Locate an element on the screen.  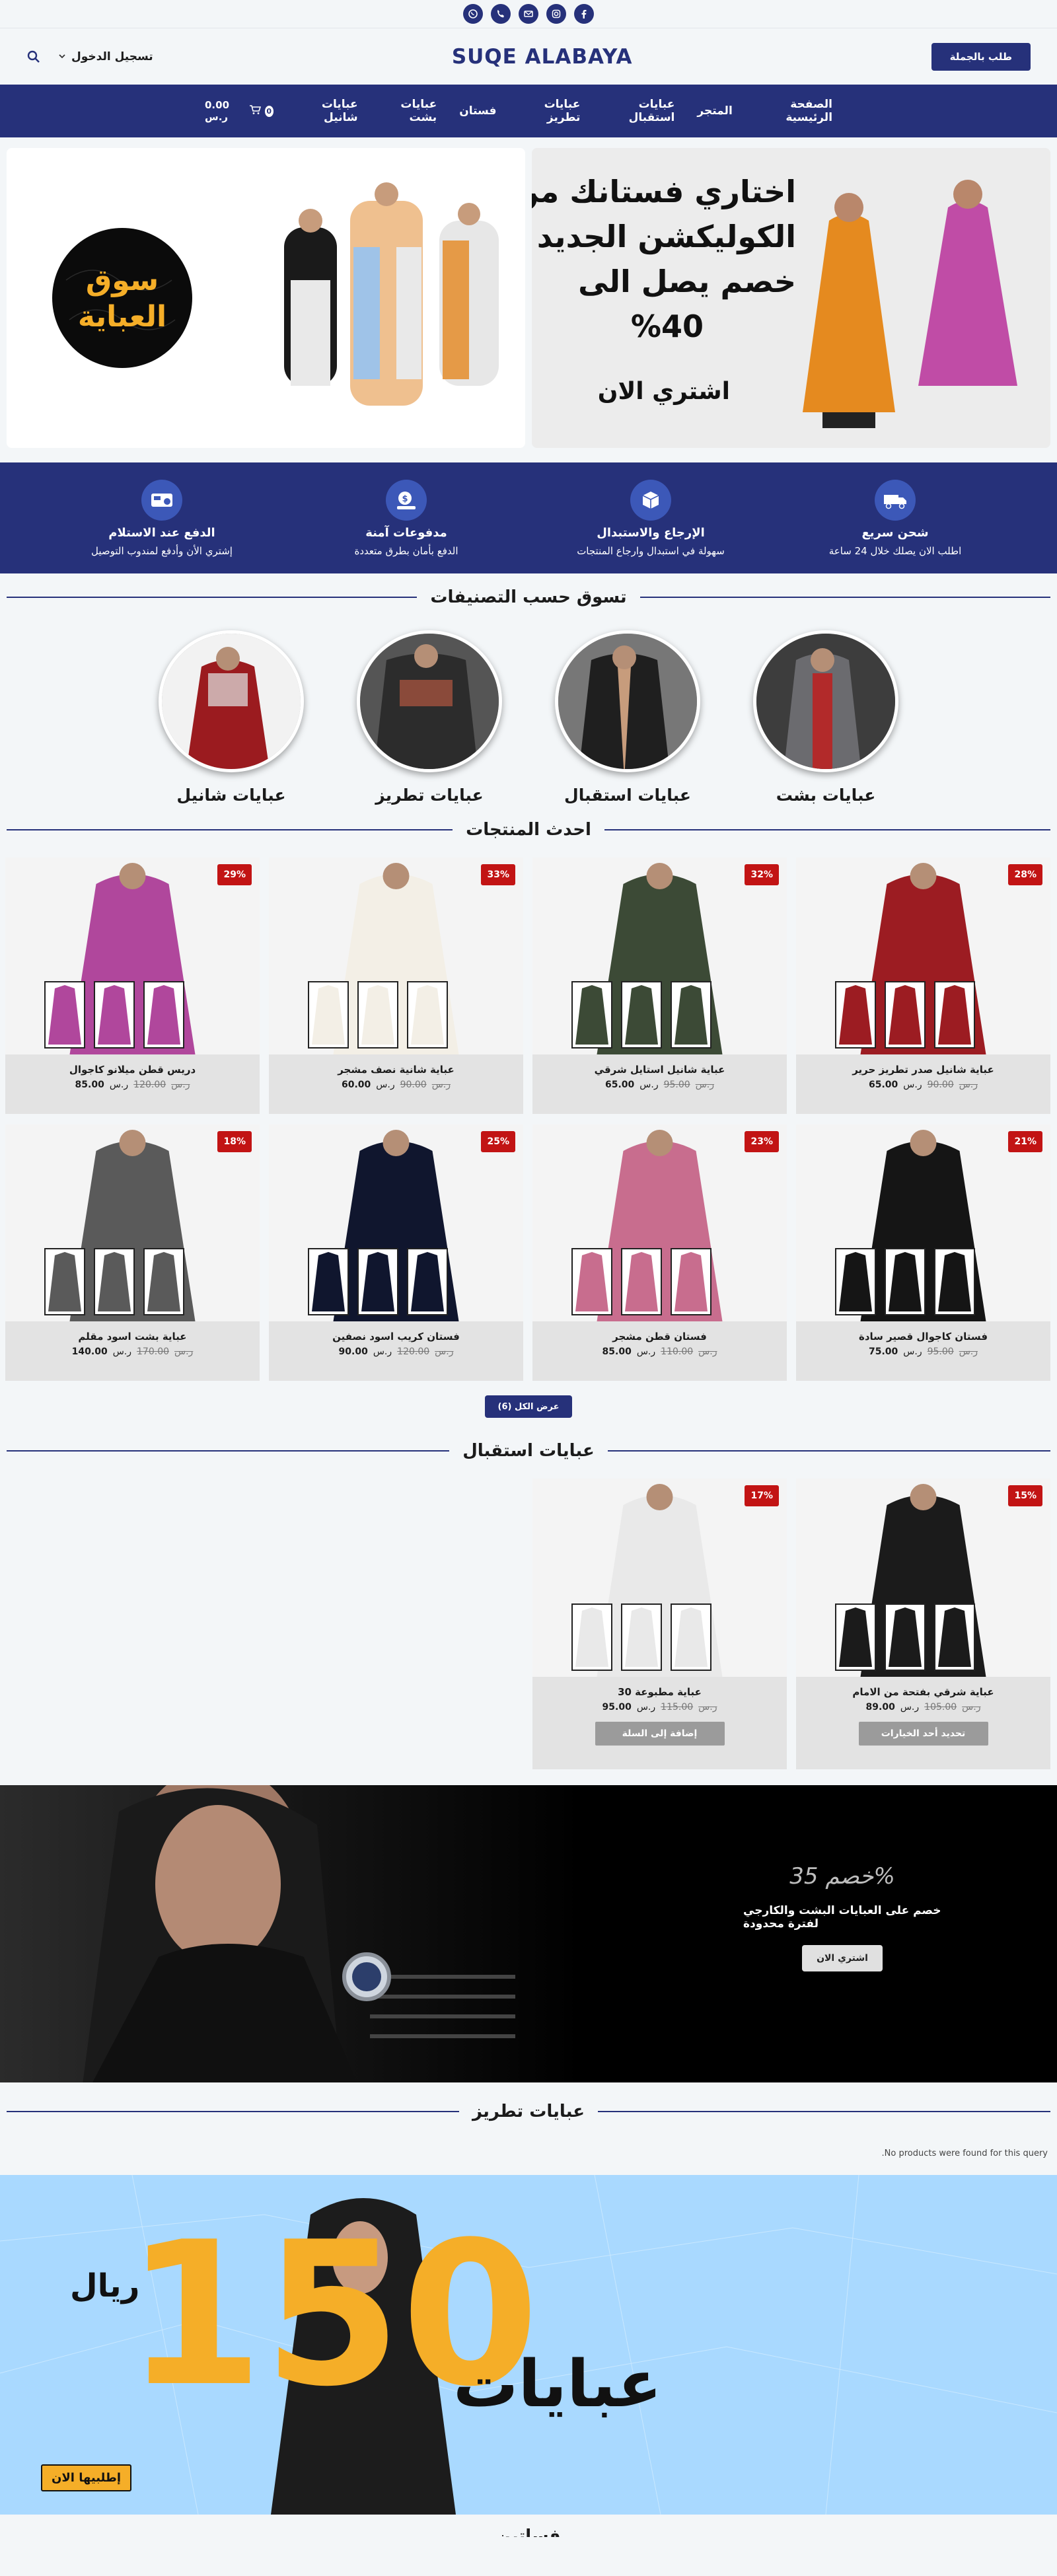
phone-icon is located at coordinates (501, 14).